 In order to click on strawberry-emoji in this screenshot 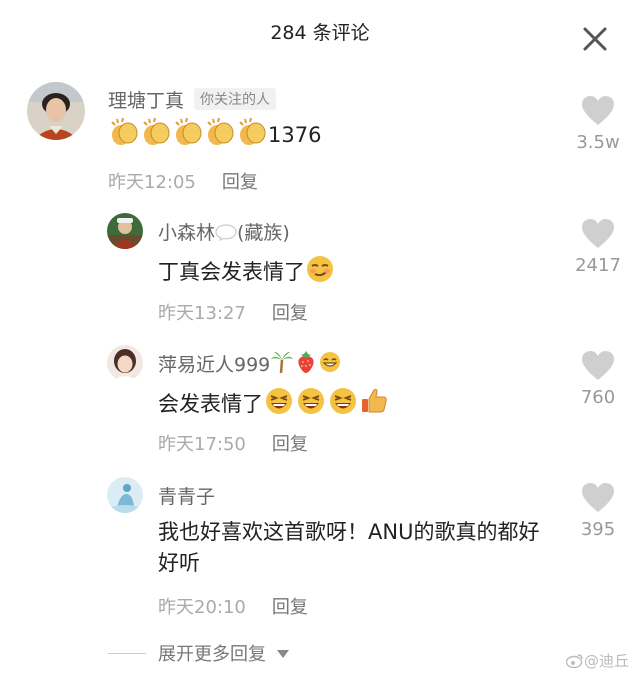, I will do `click(306, 364)`.